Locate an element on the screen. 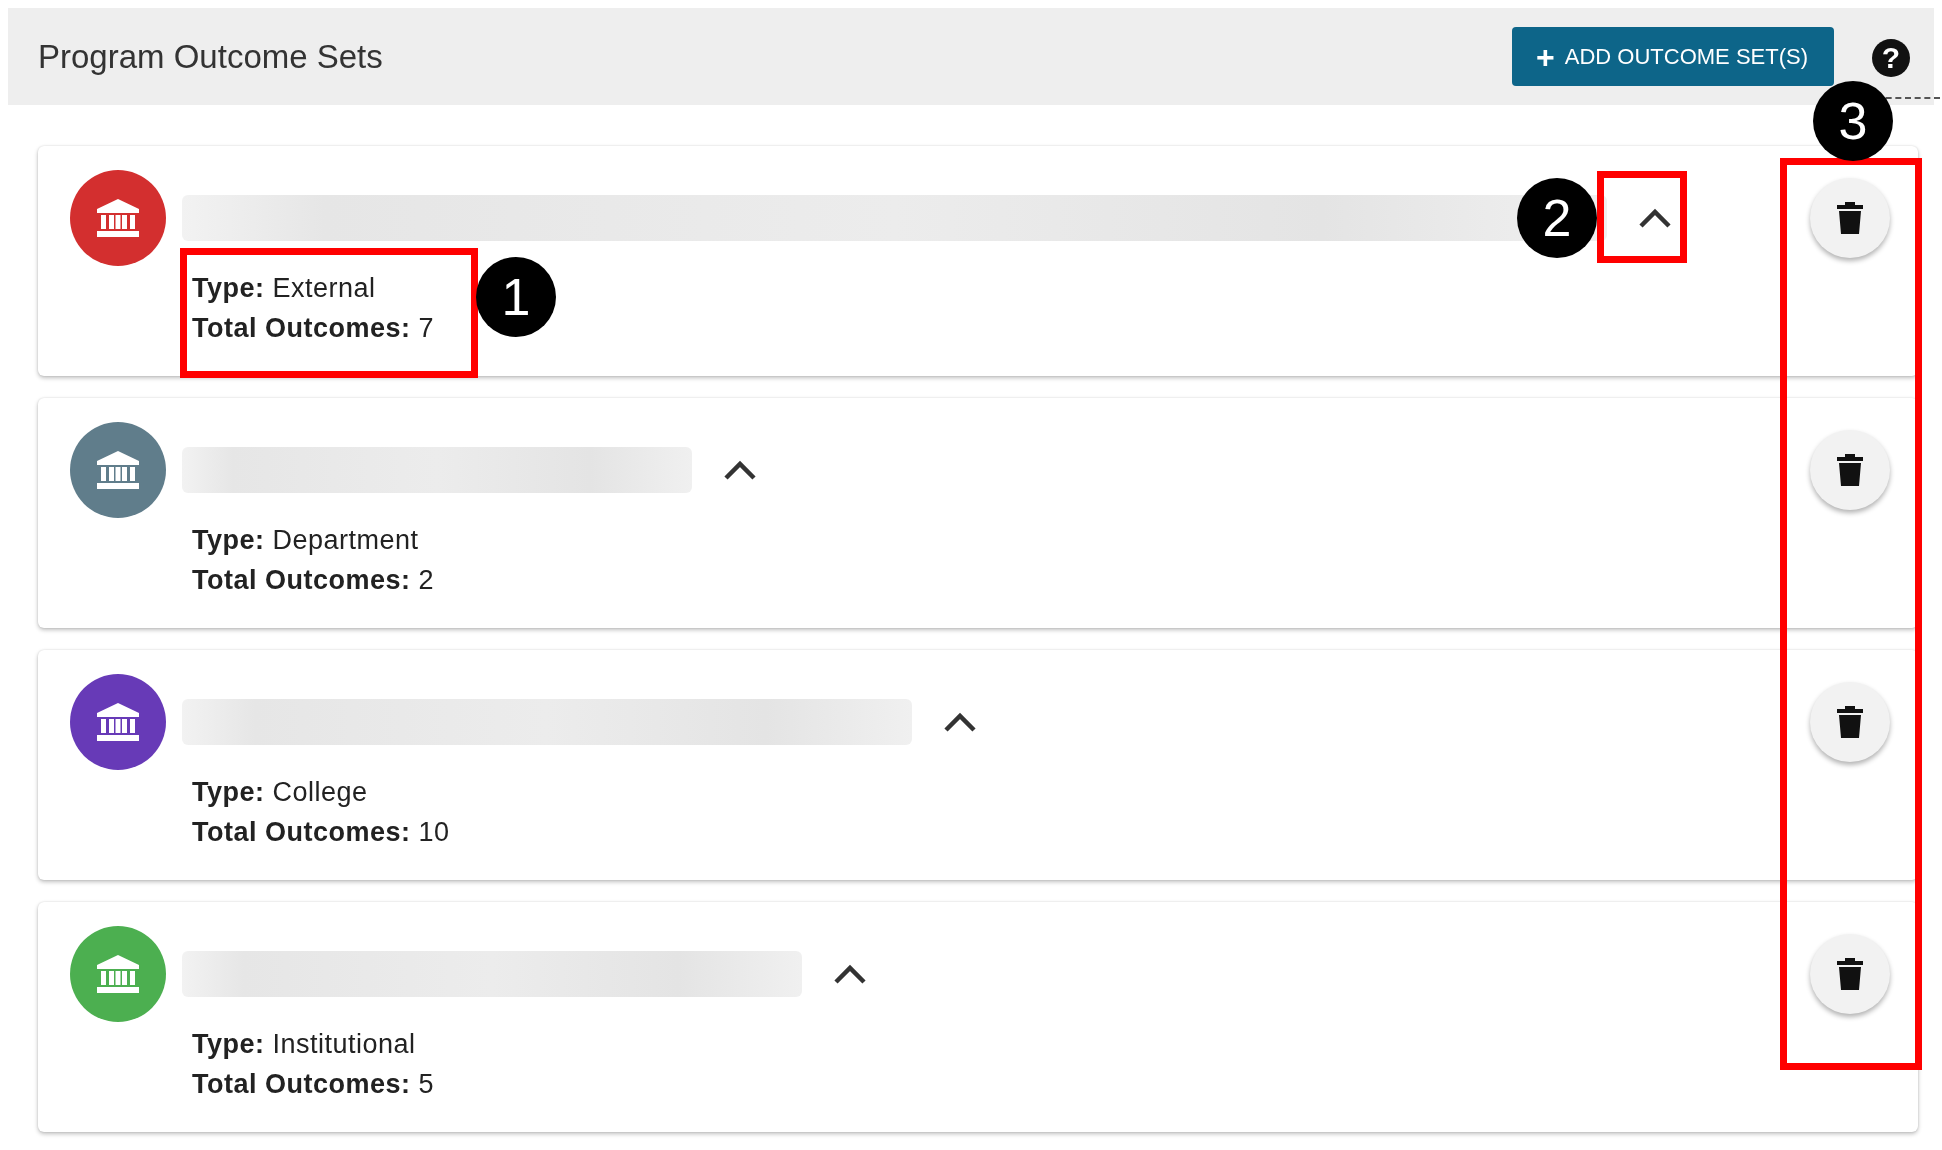  type-text: Type: Institutional is located at coordinates (304, 1044).